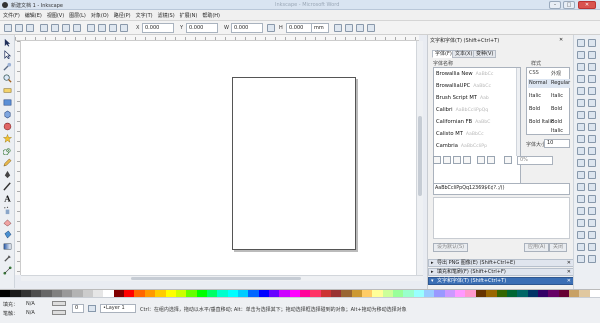 The image size is (600, 323). What do you see at coordinates (581, 127) in the screenshot?
I see `duplicate-icon` at bounding box center [581, 127].